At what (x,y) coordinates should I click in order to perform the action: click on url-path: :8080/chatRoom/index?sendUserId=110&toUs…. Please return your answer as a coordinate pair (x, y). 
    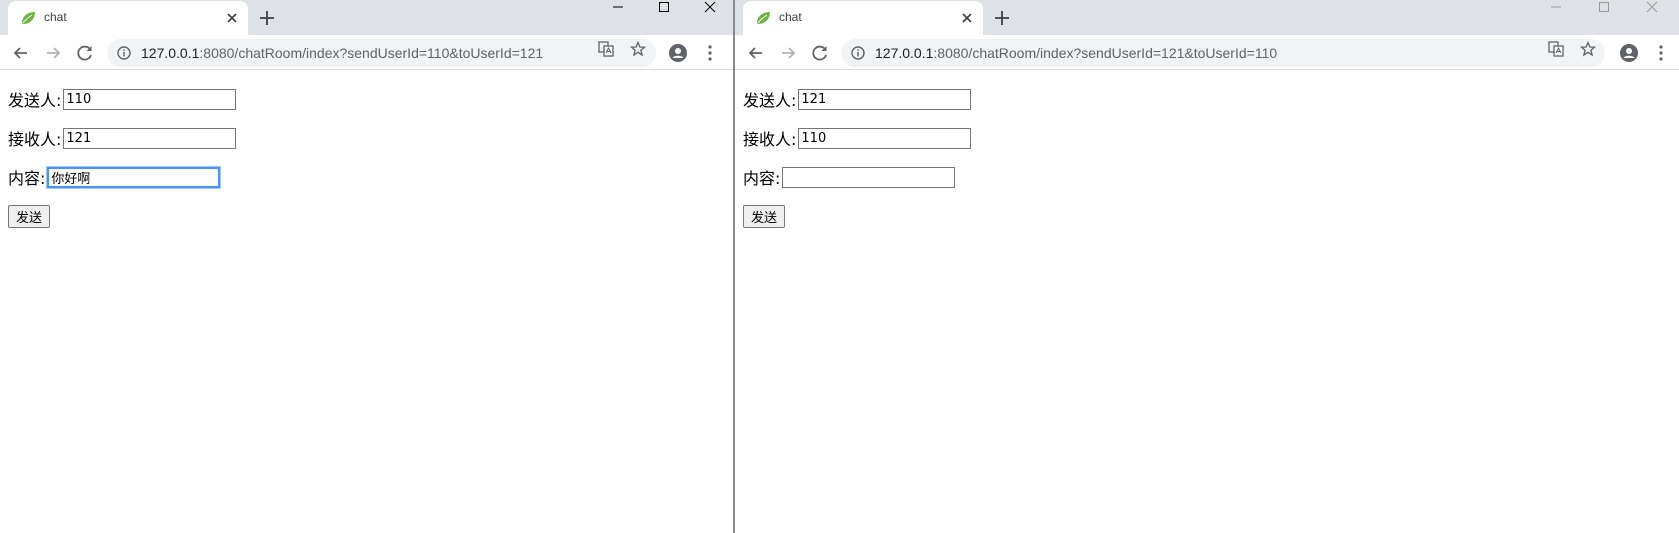
    Looking at the image, I should click on (371, 53).